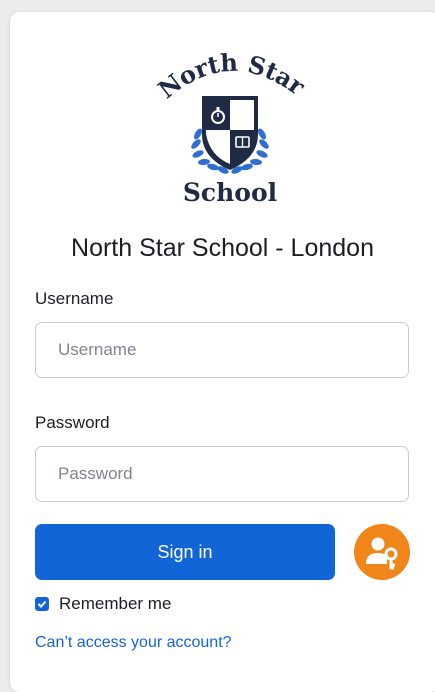 This screenshot has width=435, height=692. I want to click on remember-me-label: Remember me, so click(115, 603).